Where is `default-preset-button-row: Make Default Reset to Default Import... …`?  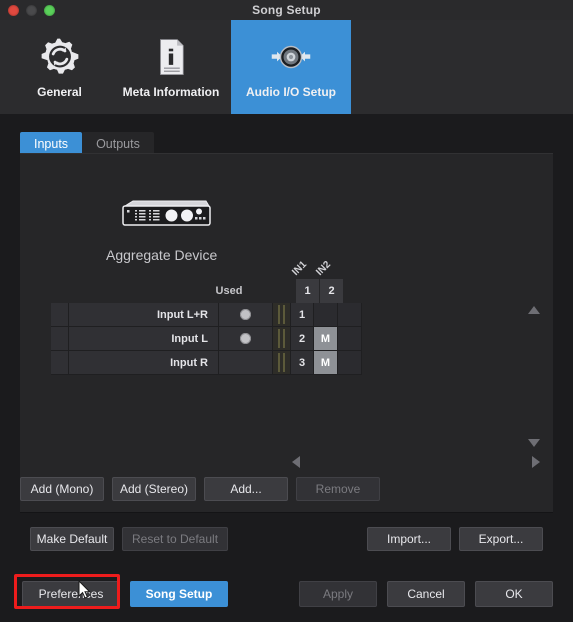
default-preset-button-row: Make Default Reset to Default Import... … is located at coordinates (286, 539).